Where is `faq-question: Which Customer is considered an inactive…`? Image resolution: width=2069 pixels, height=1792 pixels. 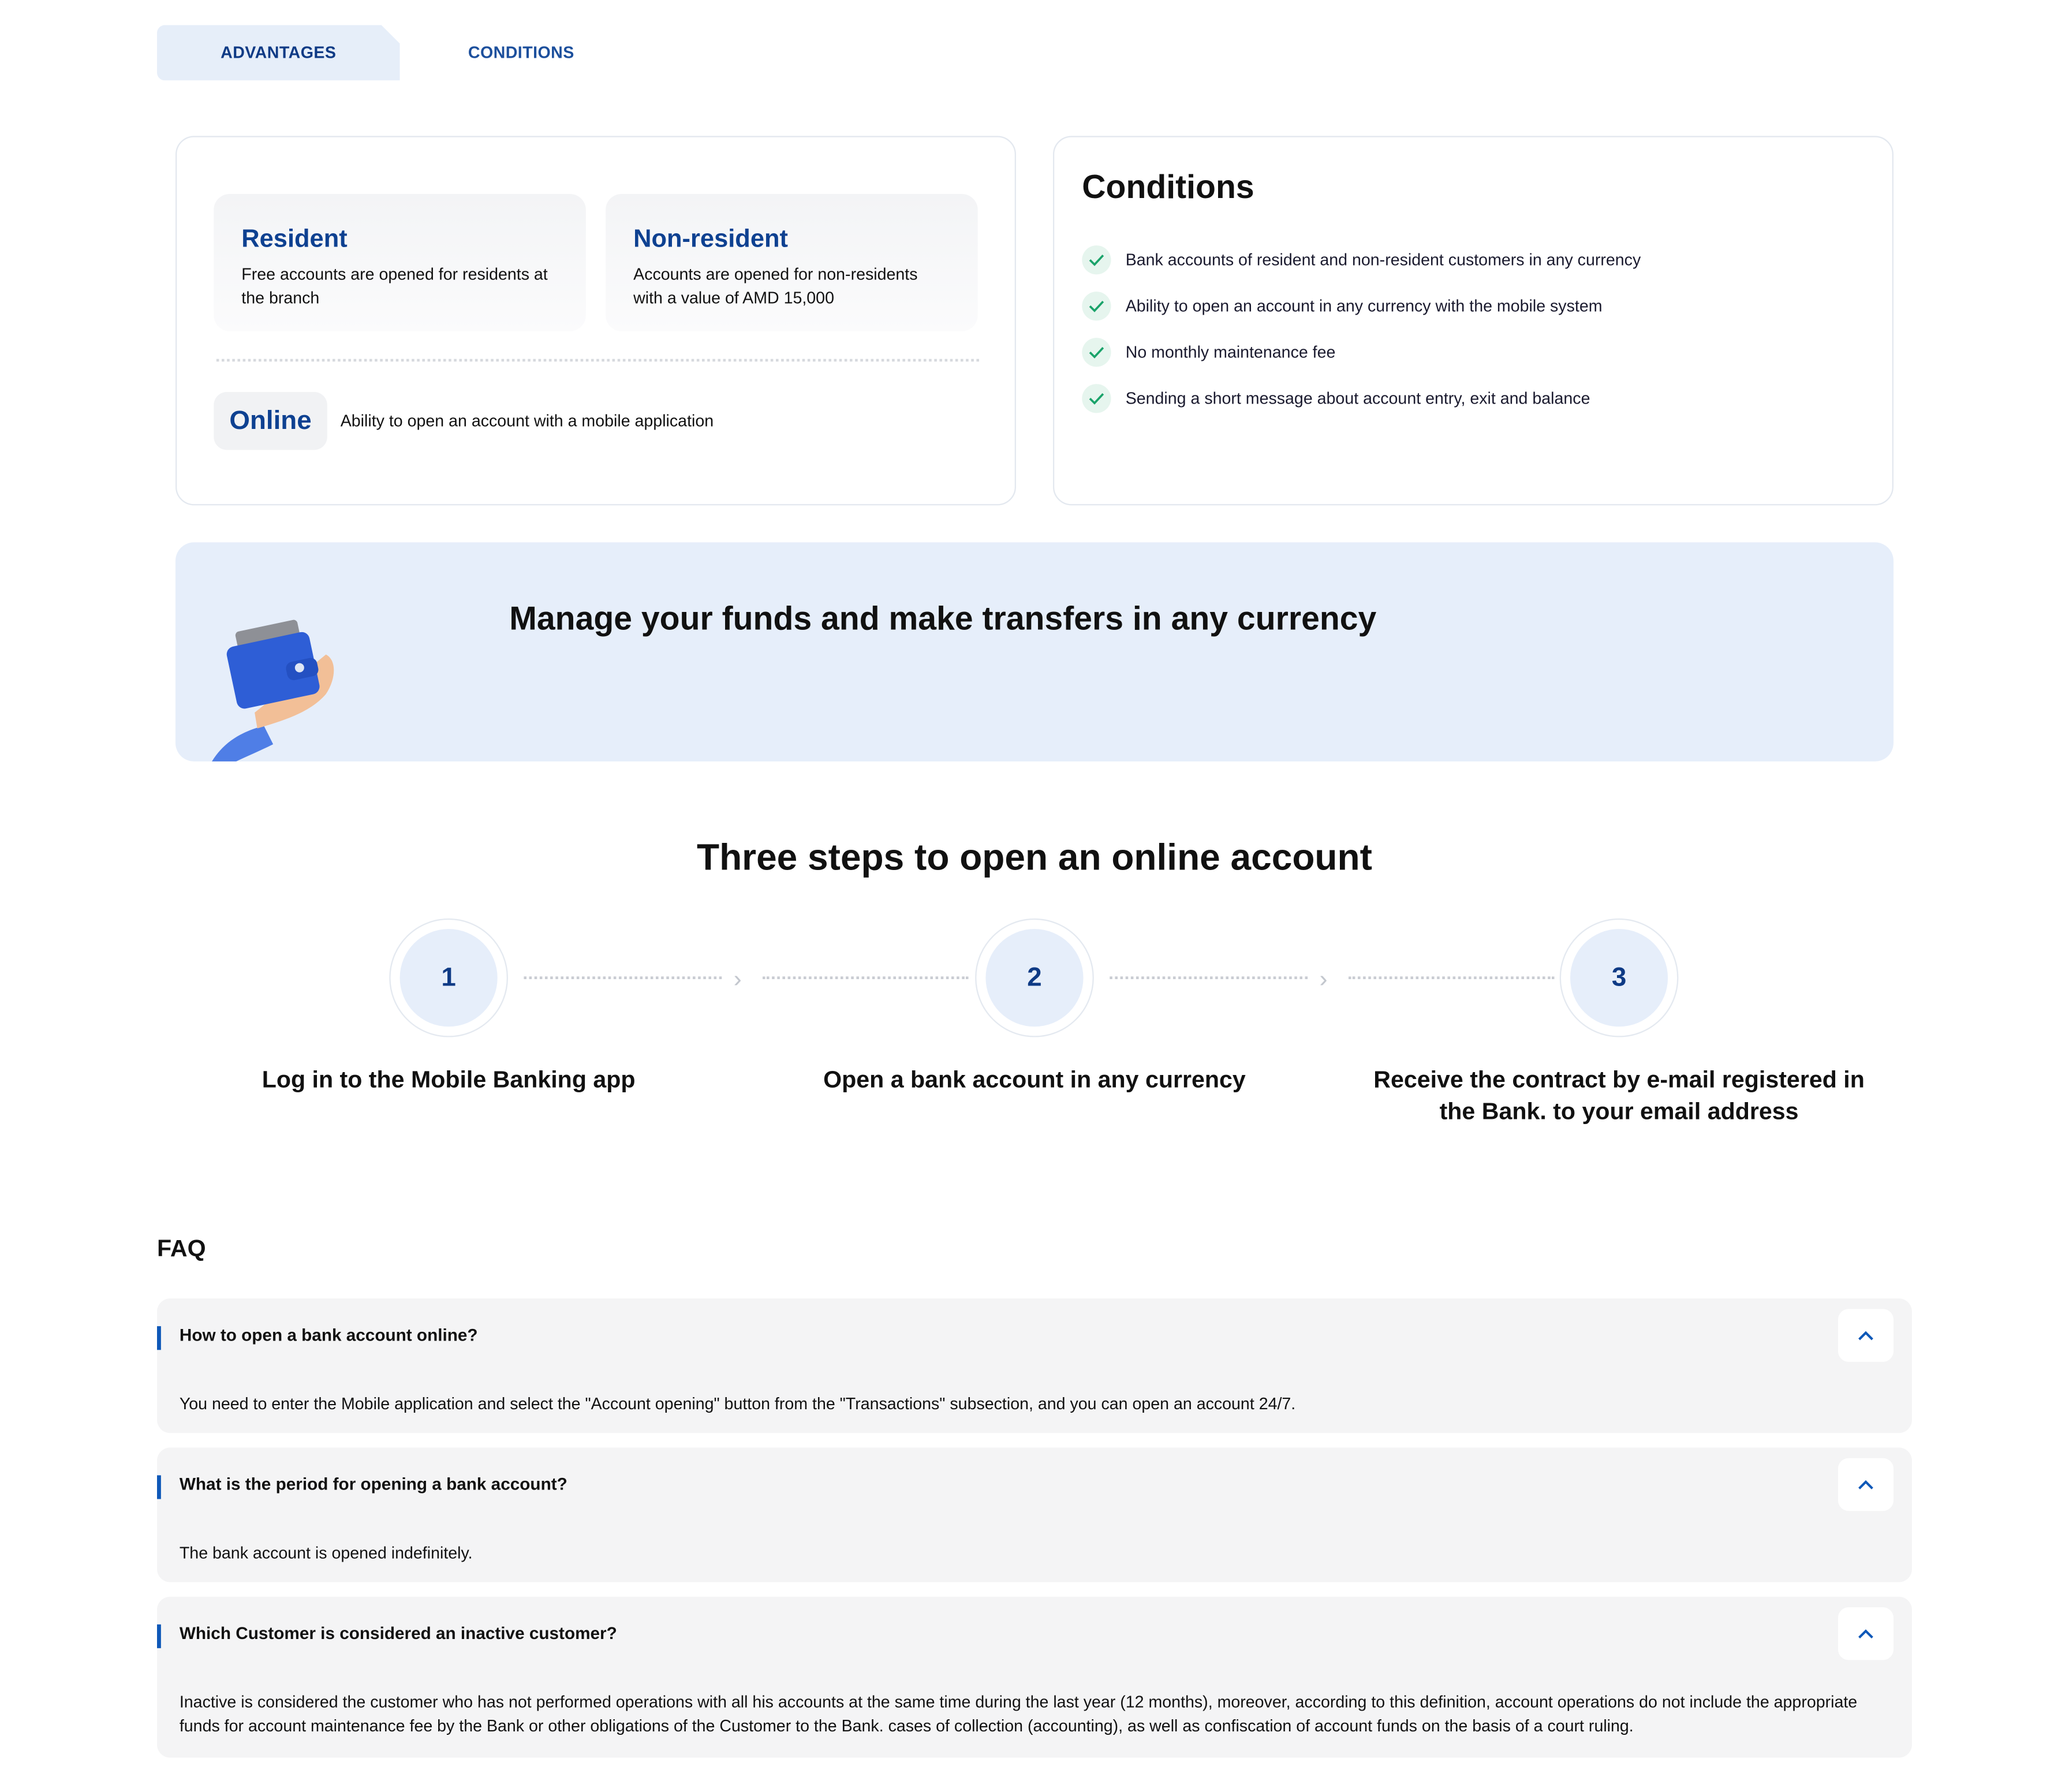
faq-question: Which Customer is considered an inactive… is located at coordinates (398, 1632).